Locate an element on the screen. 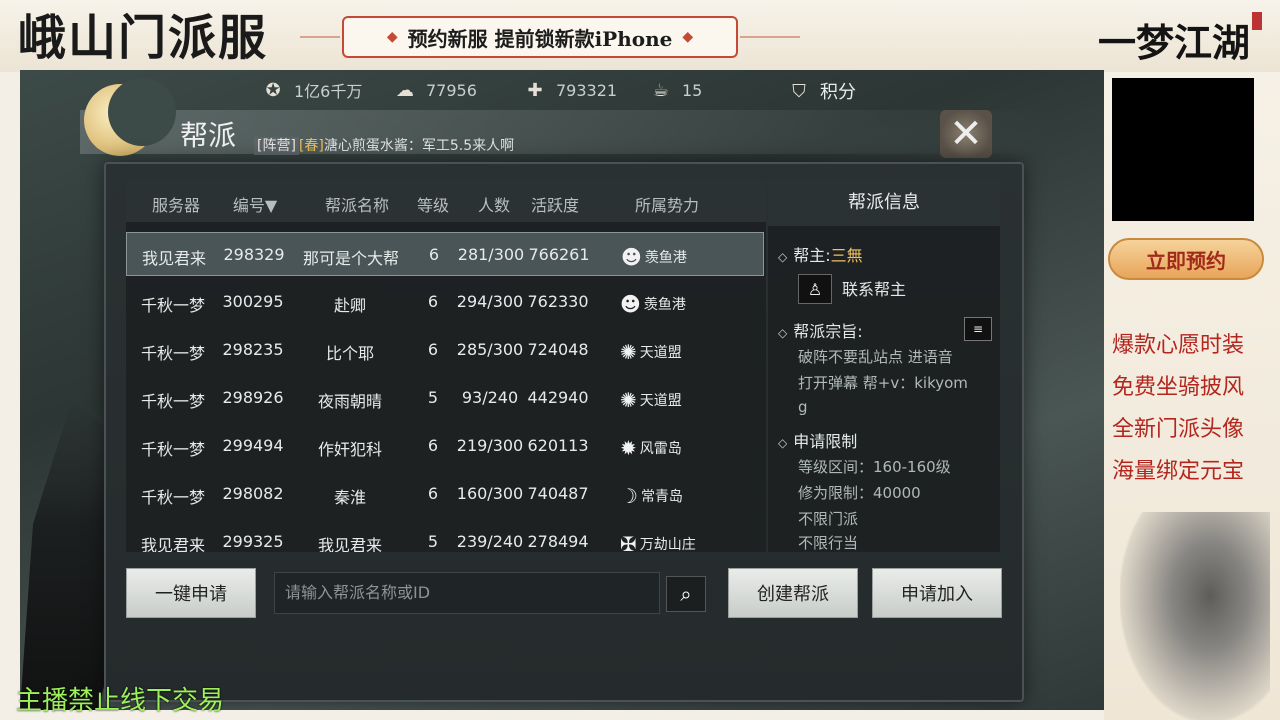 This screenshot has height=720, width=1280. promo-line-1: 爆款心愿时装 is located at coordinates (1178, 345).